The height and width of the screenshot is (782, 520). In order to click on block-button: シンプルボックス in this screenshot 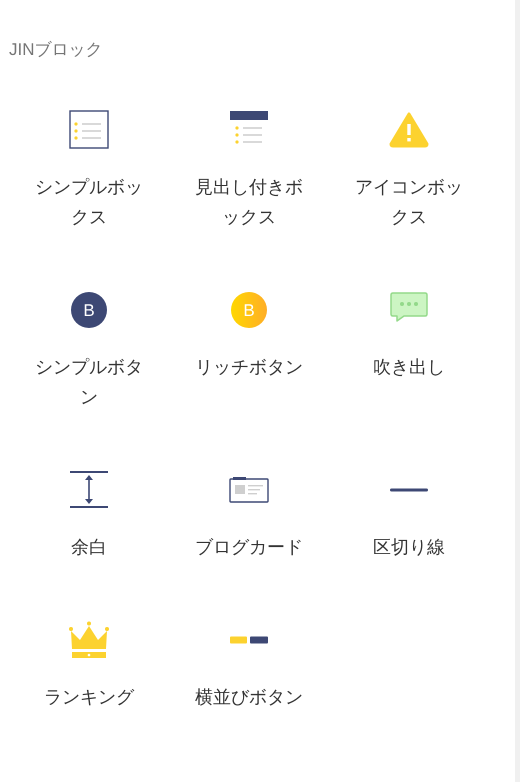, I will do `click(89, 171)`.